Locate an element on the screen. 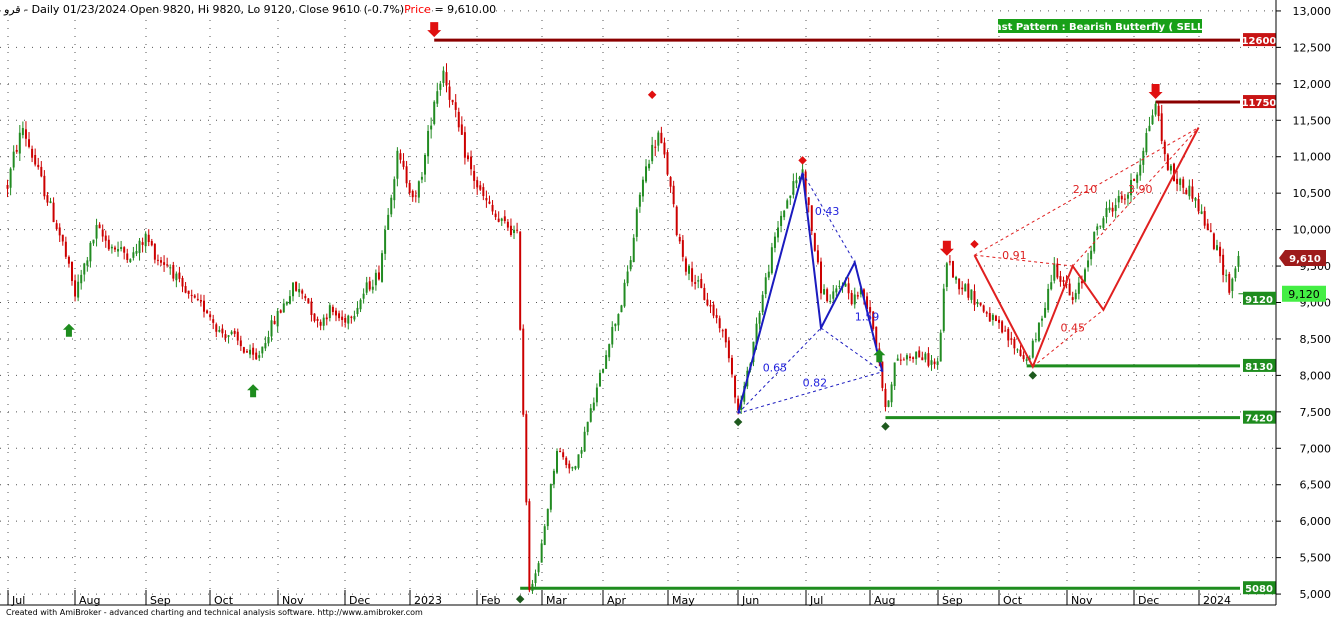  time-tick-label: Feb is located at coordinates (490, 600).